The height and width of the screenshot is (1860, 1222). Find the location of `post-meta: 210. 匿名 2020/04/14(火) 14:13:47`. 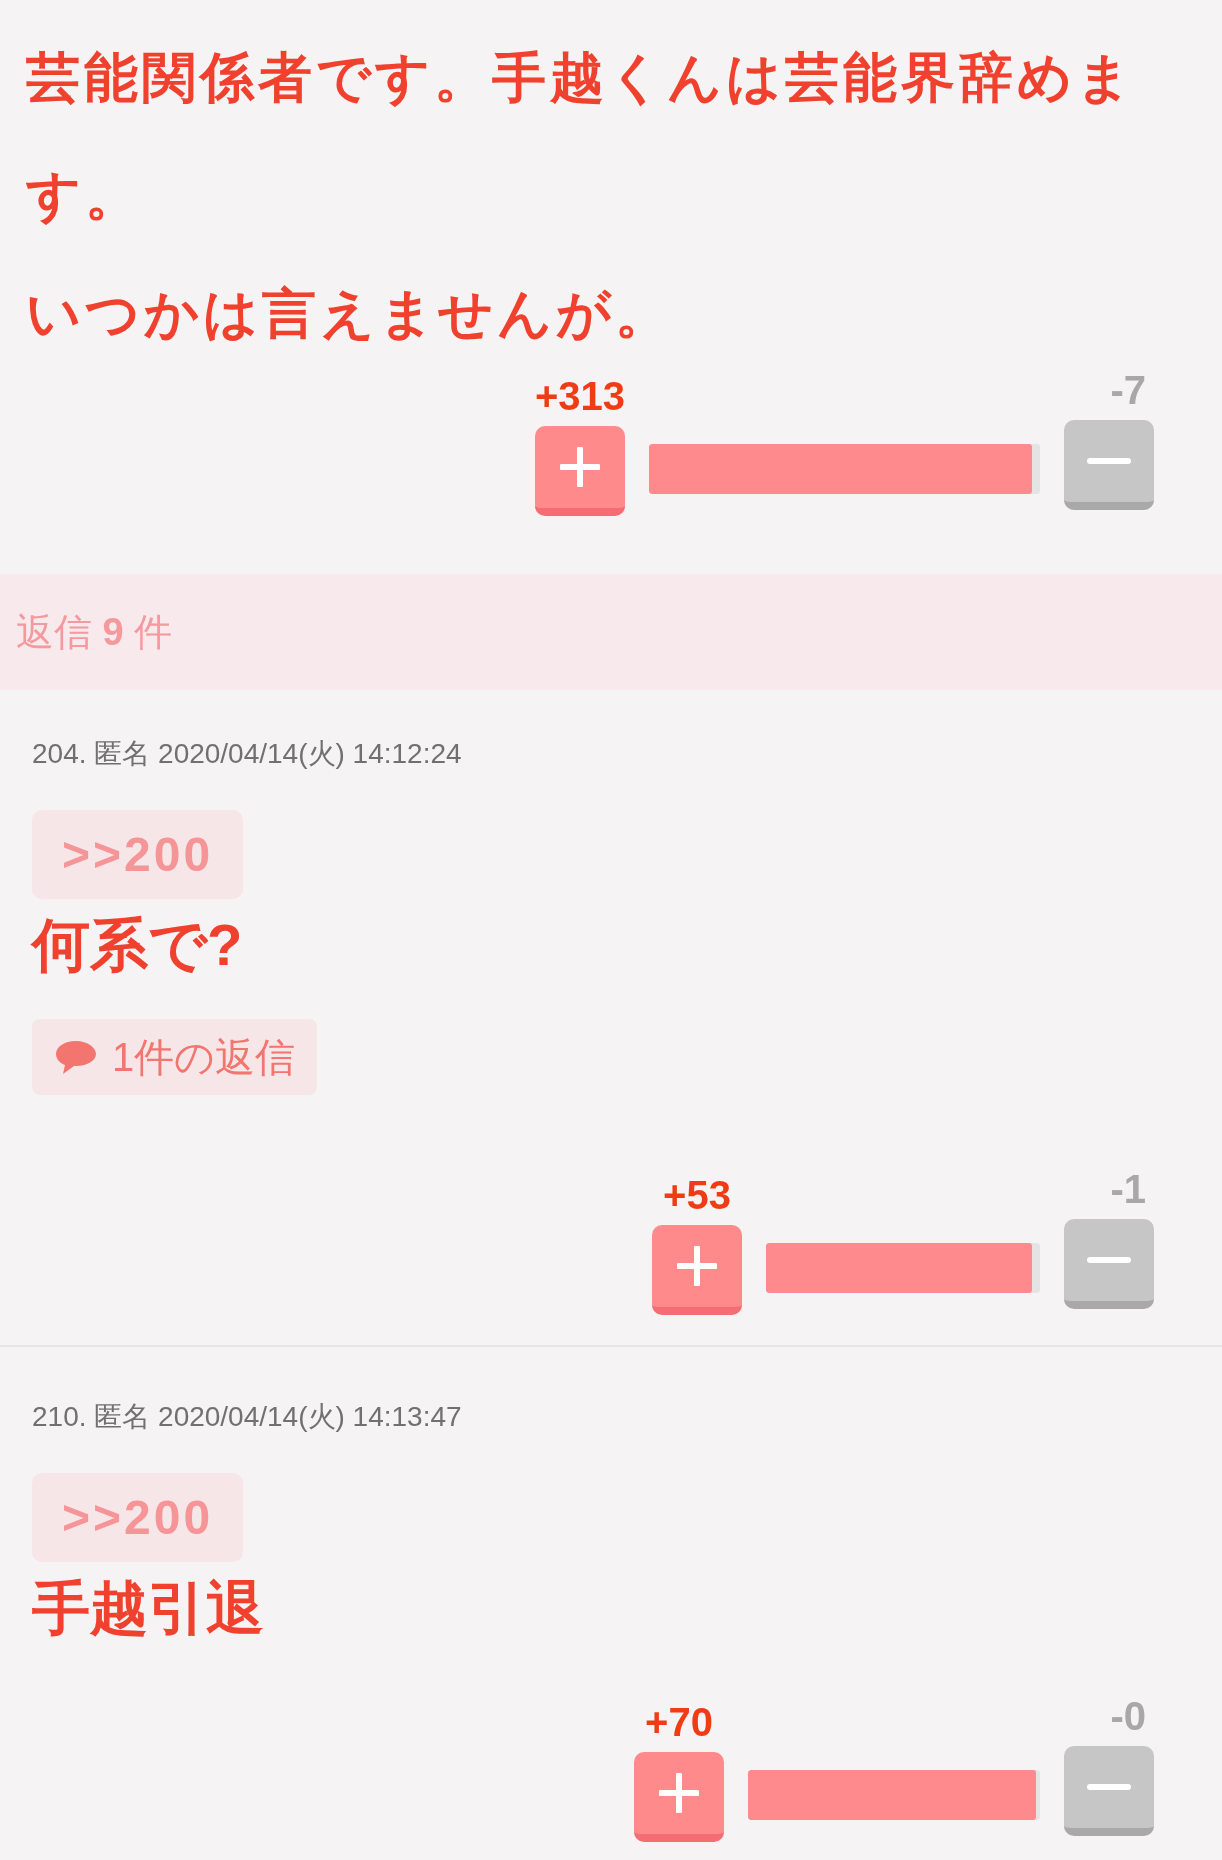

post-meta: 210. 匿名 2020/04/14(火) 14:13:47 is located at coordinates (247, 1417).